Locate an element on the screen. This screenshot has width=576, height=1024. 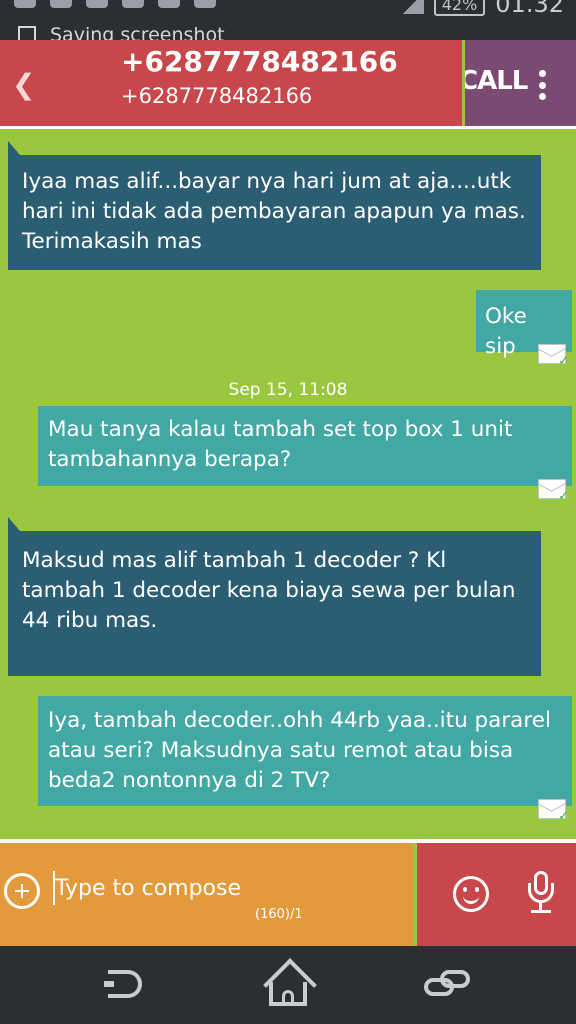
call-panel: CALL is located at coordinates (520, 83).